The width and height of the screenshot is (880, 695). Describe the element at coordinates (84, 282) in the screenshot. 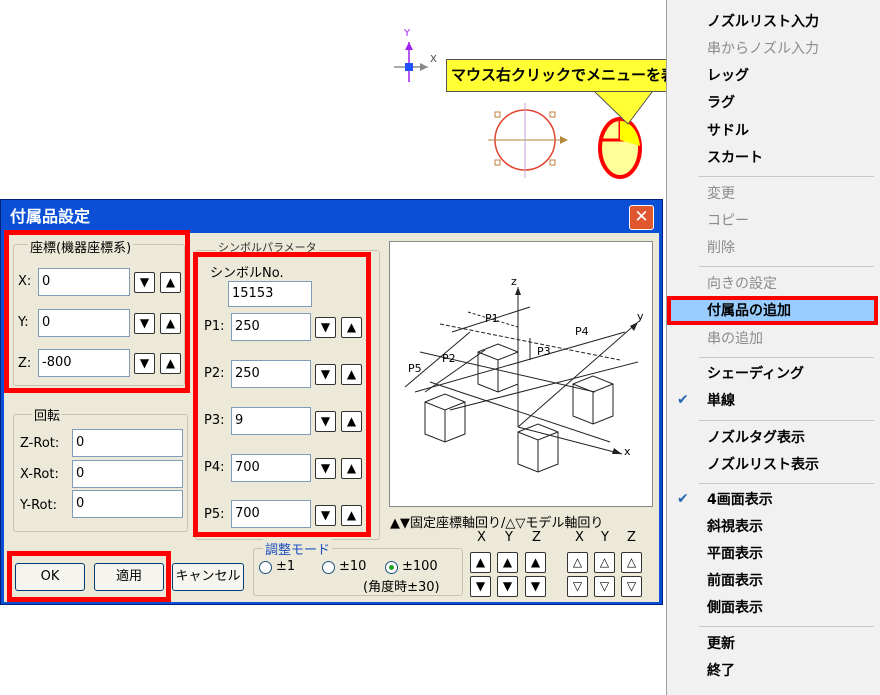

I see `coord-x-input: 0` at that location.